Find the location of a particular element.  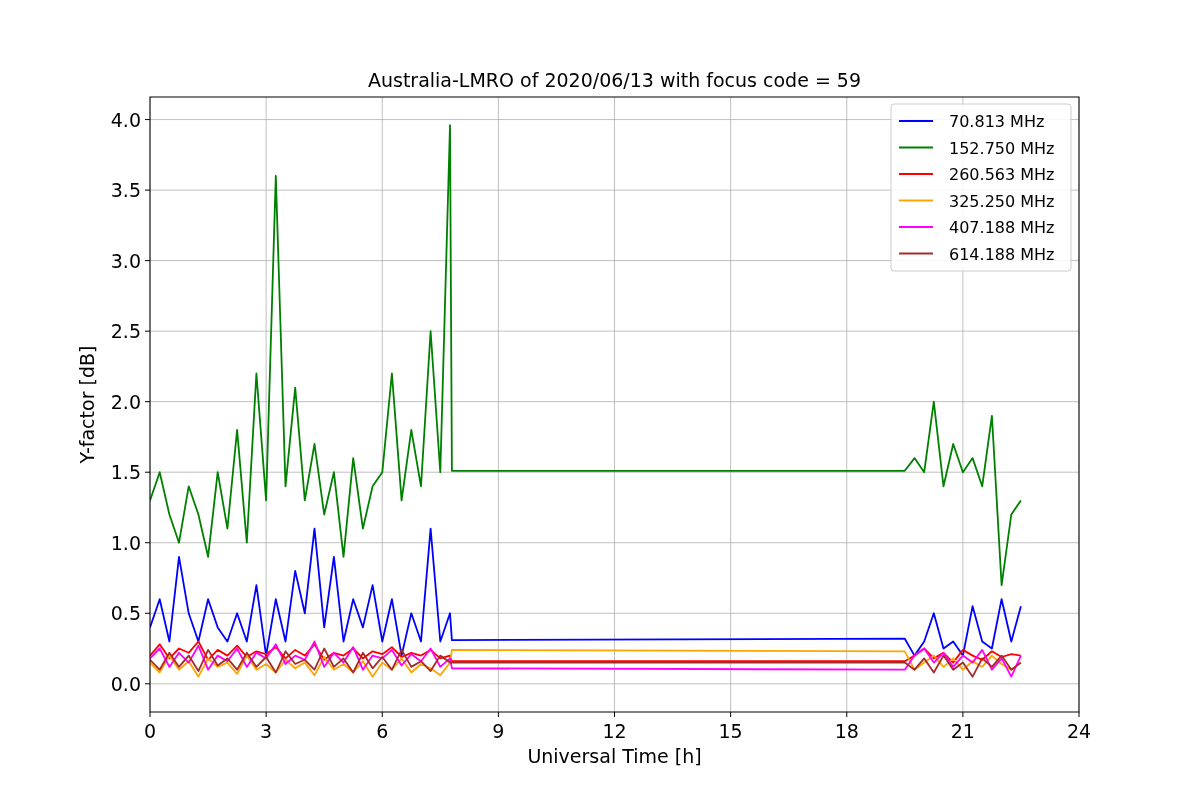

x-tick-label: 9 is located at coordinates (498, 731).